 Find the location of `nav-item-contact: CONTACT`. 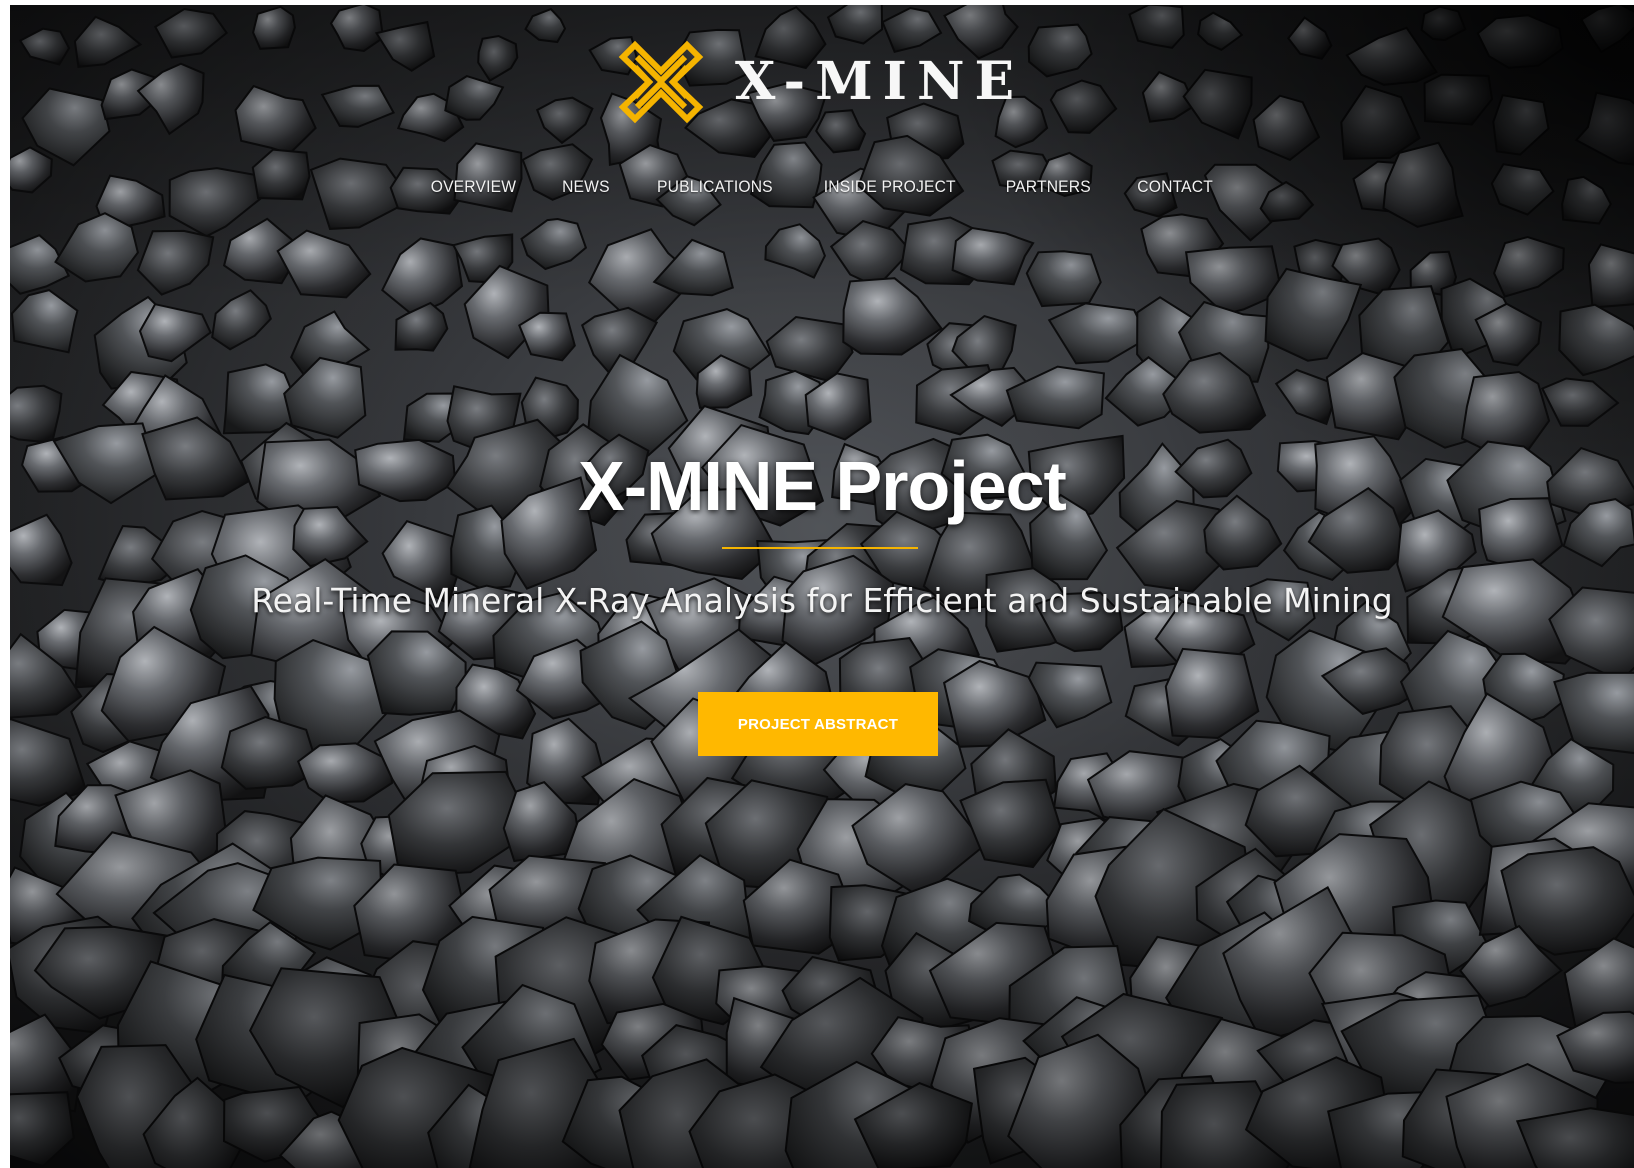

nav-item-contact: CONTACT is located at coordinates (1175, 187).